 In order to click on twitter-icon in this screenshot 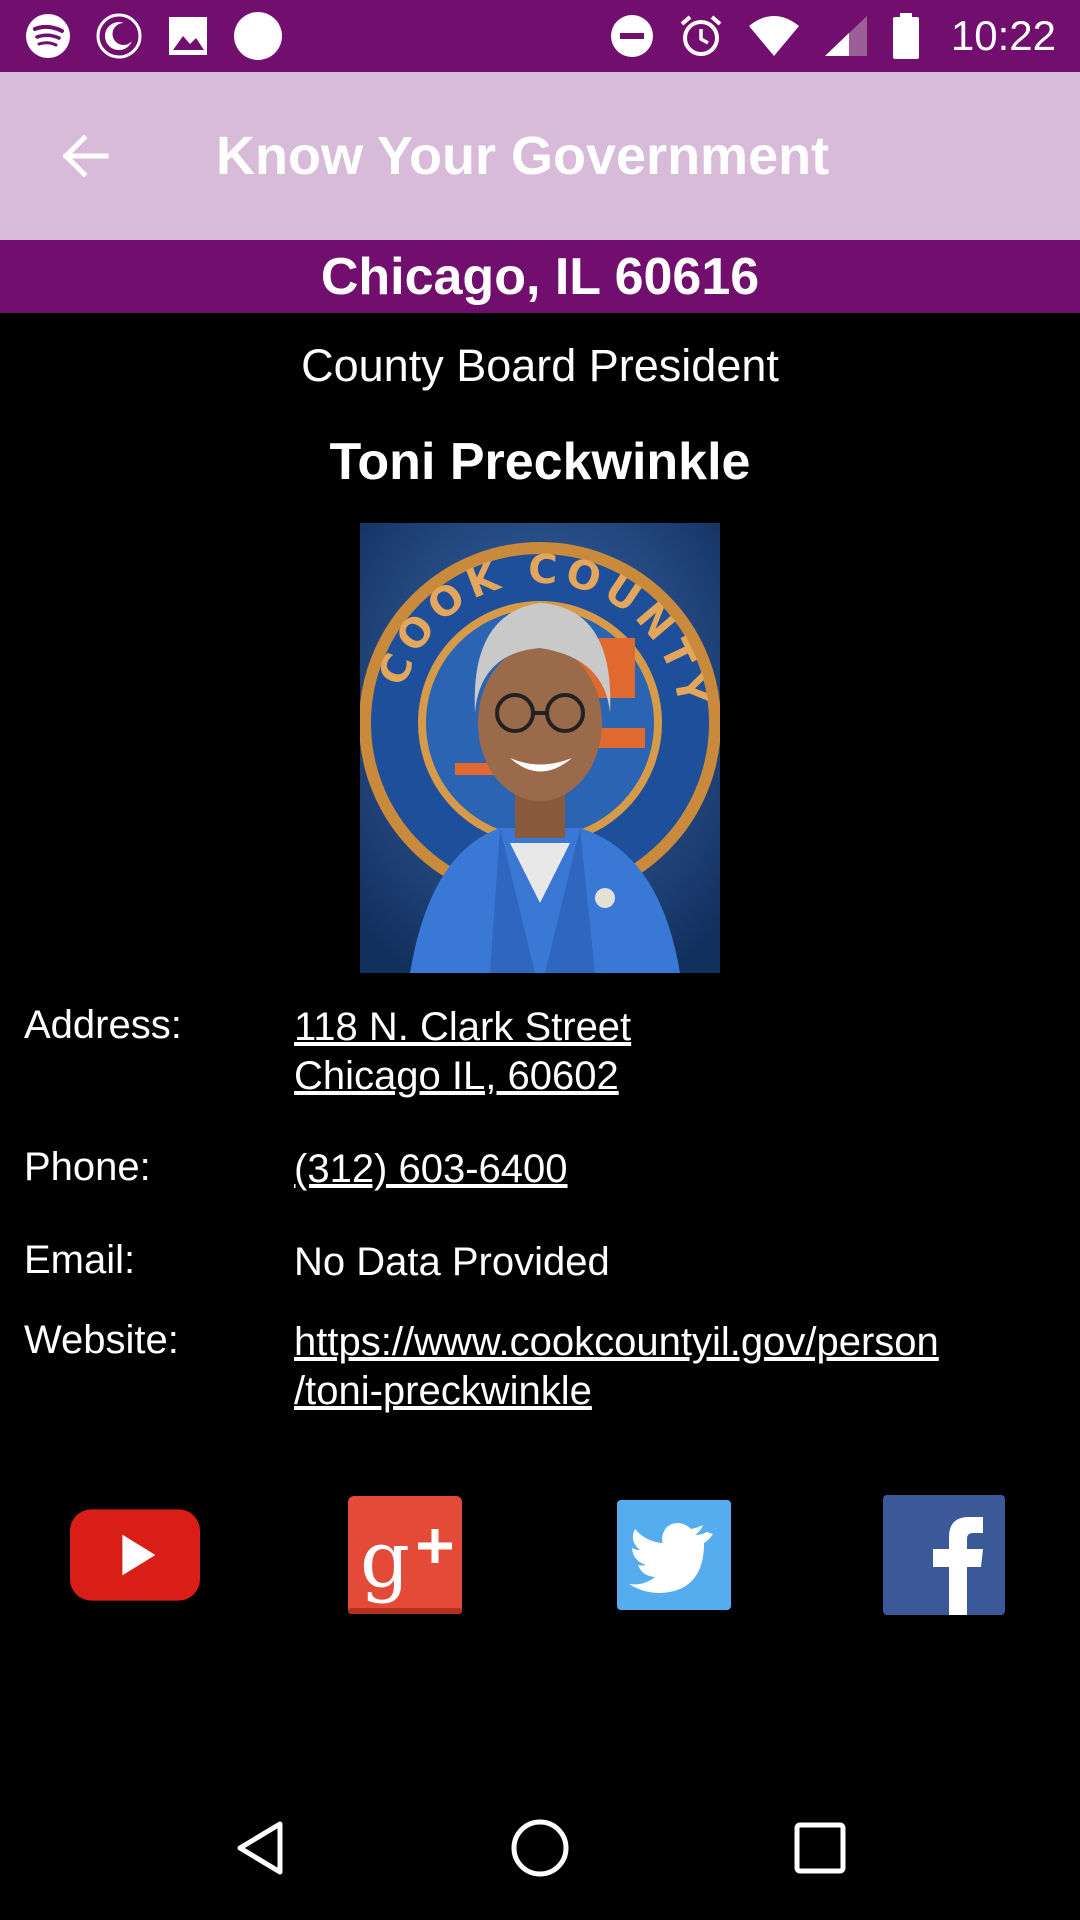, I will do `click(674, 1555)`.